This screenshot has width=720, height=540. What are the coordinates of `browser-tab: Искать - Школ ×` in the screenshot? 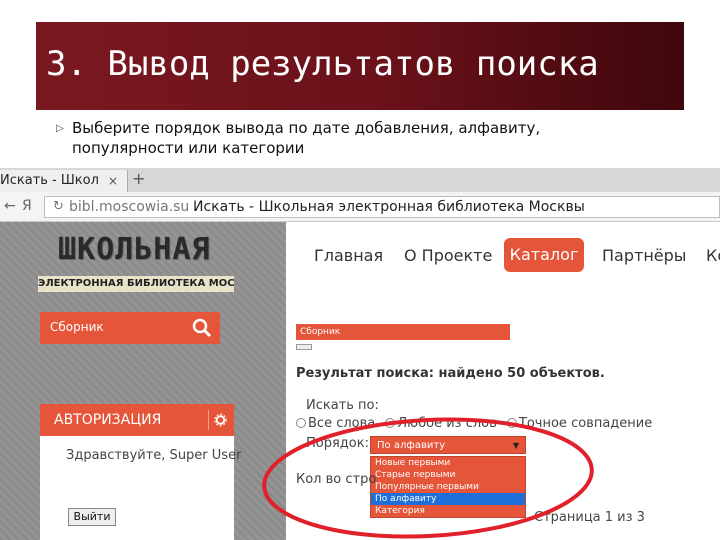 It's located at (64, 181).